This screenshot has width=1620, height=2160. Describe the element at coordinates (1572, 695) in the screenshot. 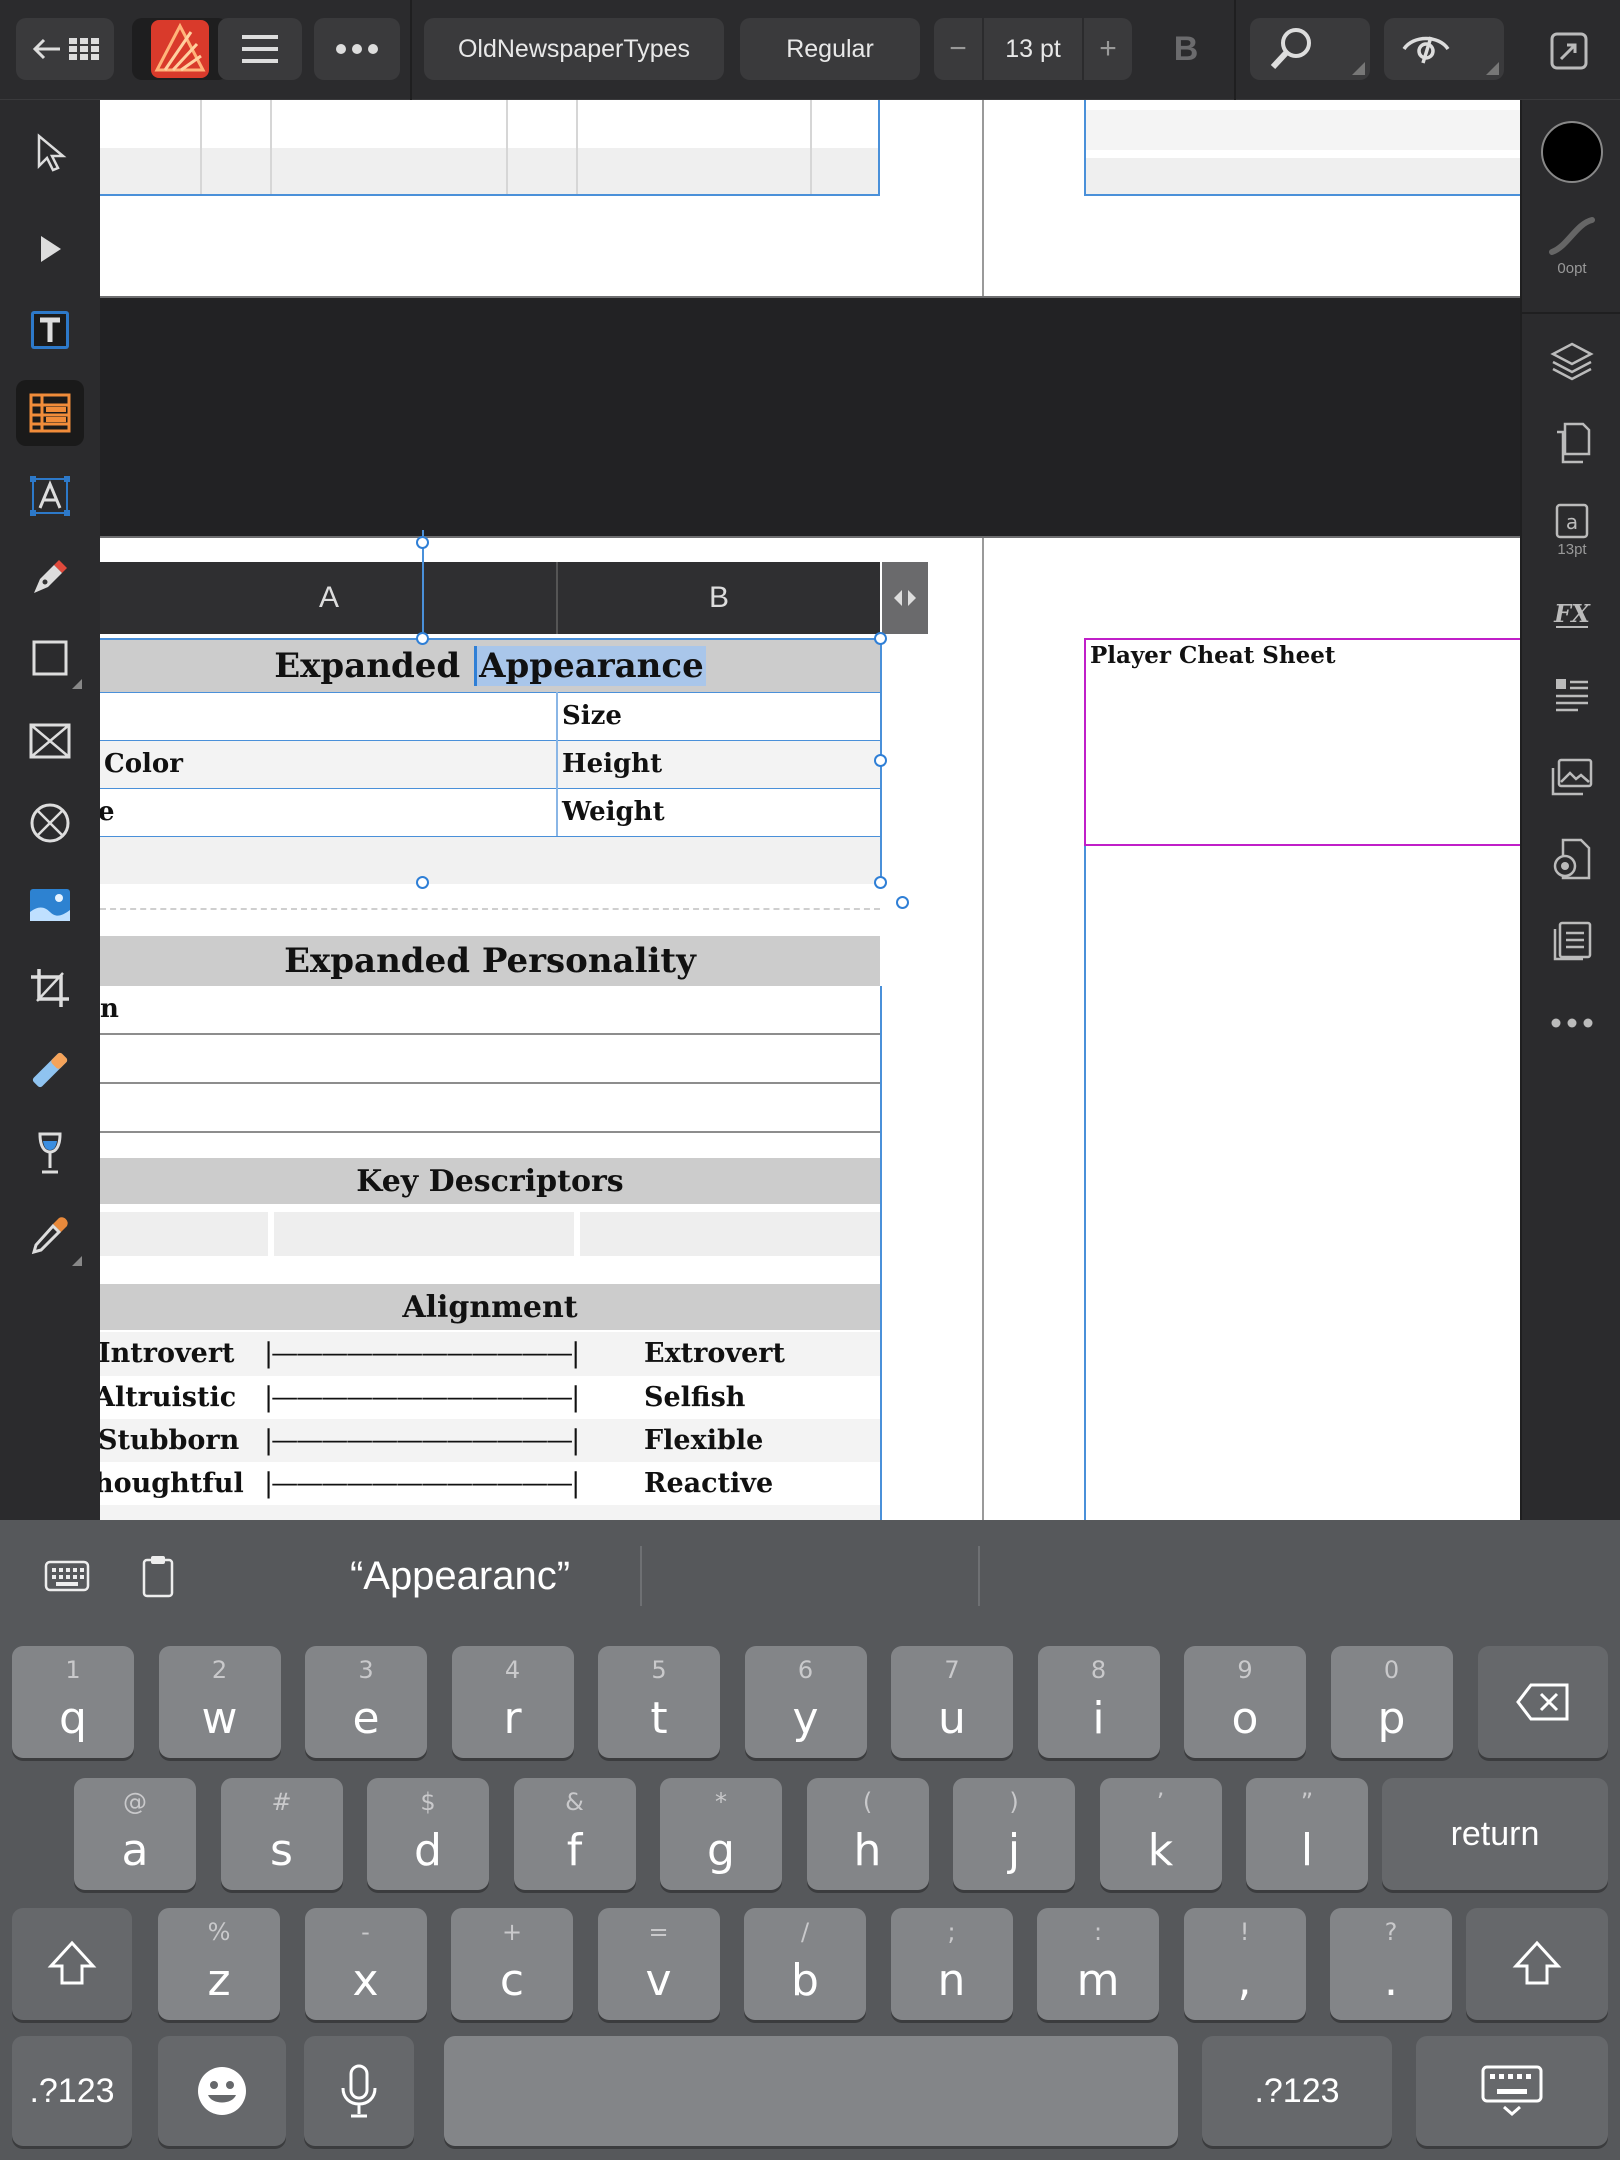

I see `paragraph-panel-button` at that location.